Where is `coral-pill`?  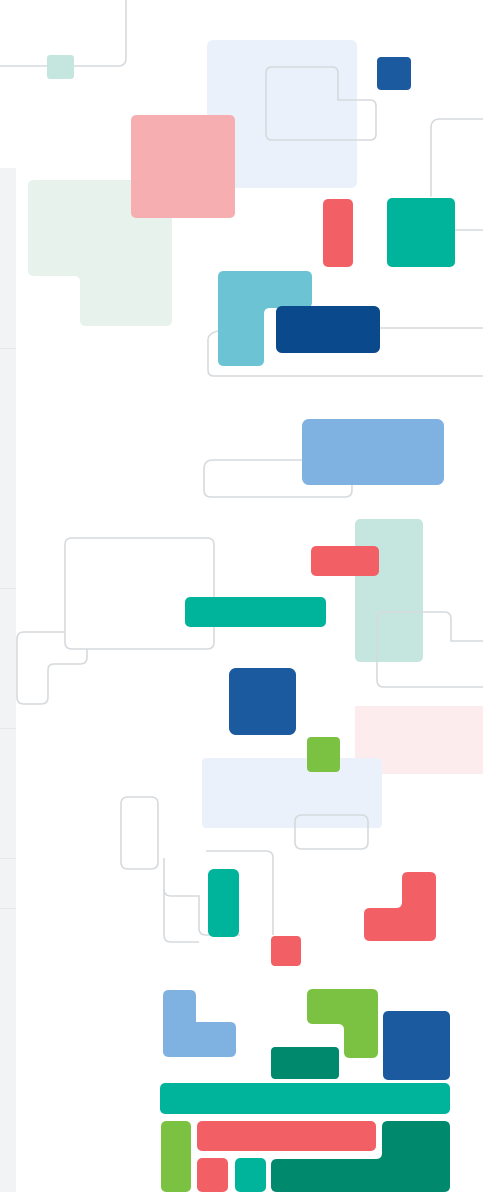
coral-pill is located at coordinates (345, 561).